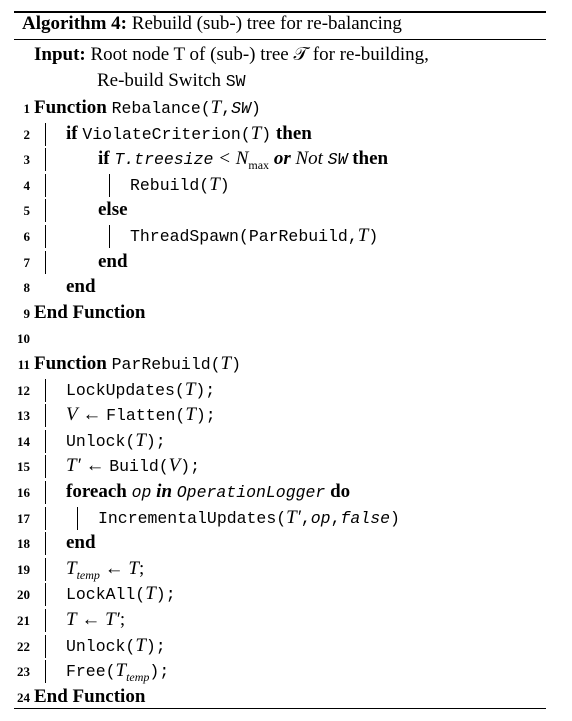 This screenshot has width=572, height=721. What do you see at coordinates (27, 288) in the screenshot?
I see `line-number: 8` at bounding box center [27, 288].